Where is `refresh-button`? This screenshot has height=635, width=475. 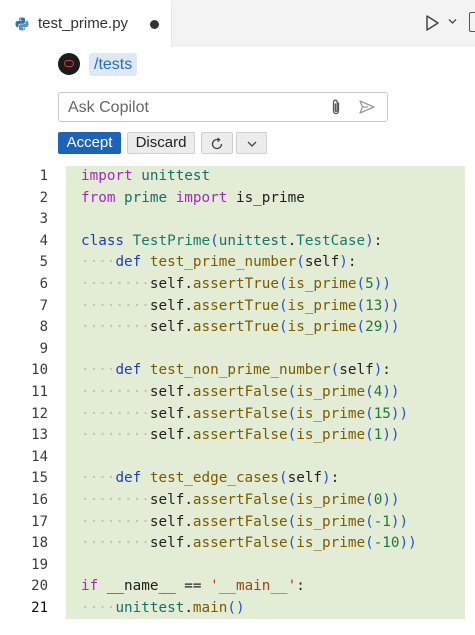
refresh-button is located at coordinates (217, 143).